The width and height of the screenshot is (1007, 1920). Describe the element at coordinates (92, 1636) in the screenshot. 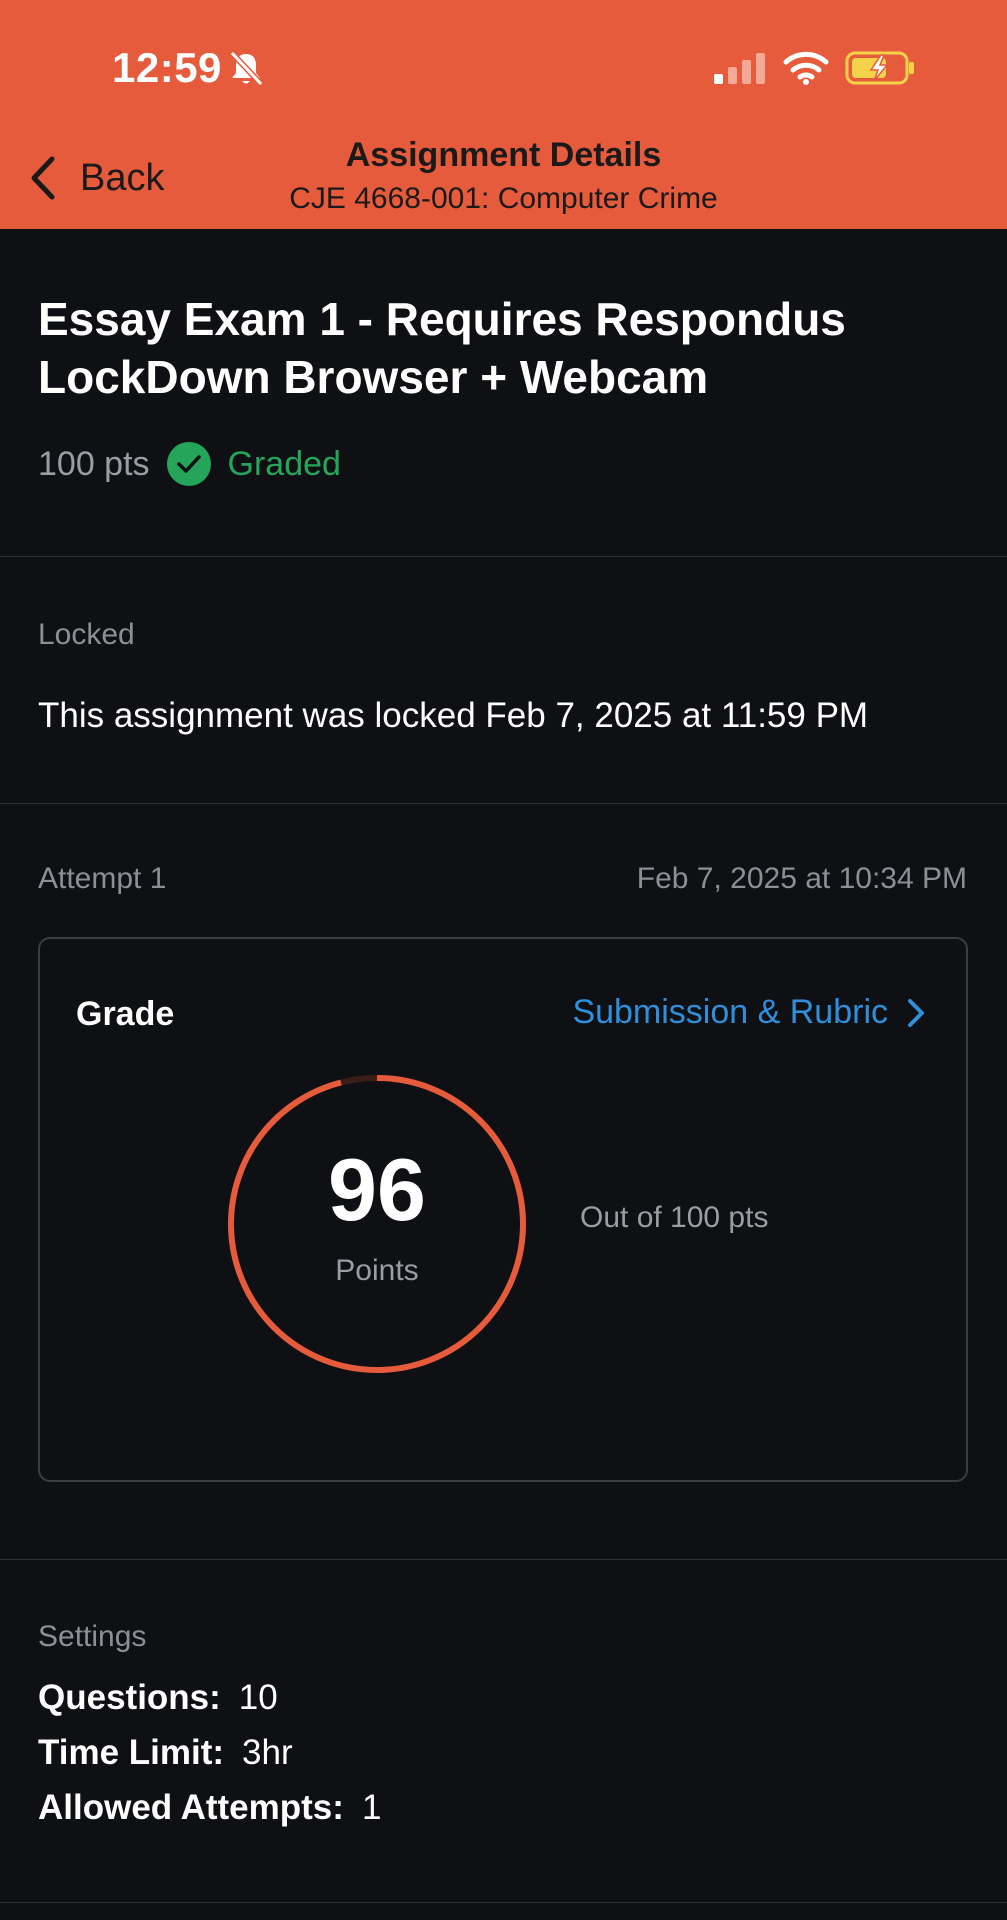

I see `settings-label: Settings` at that location.